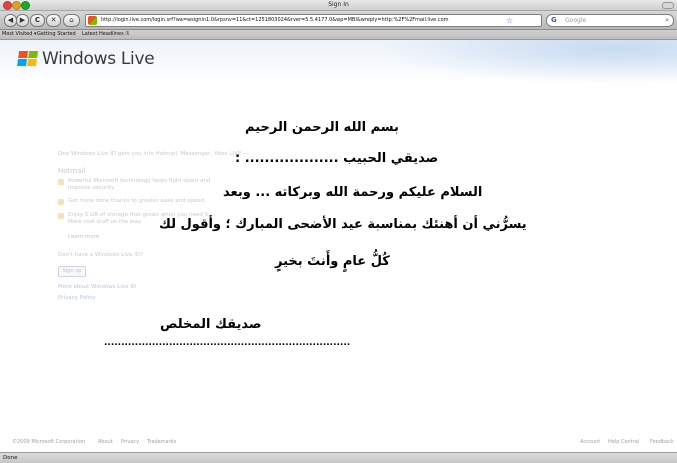 The image size is (677, 463). I want to click on google-icon: G, so click(554, 20).